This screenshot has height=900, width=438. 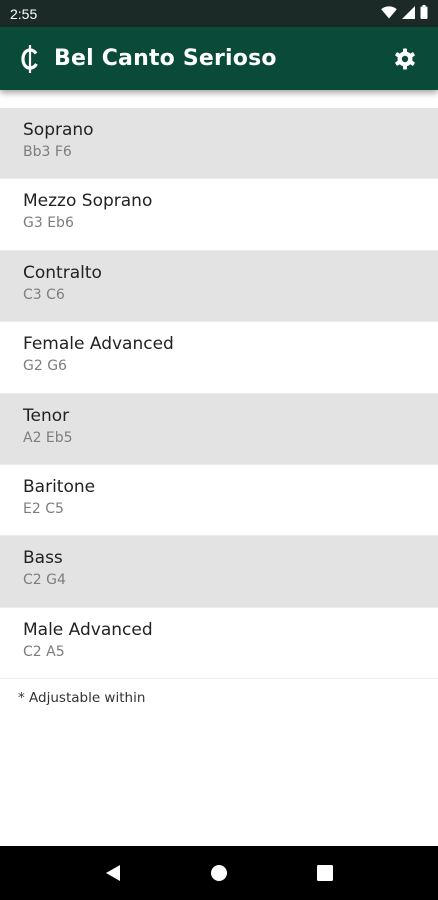 I want to click on recents-button, so click(x=325, y=873).